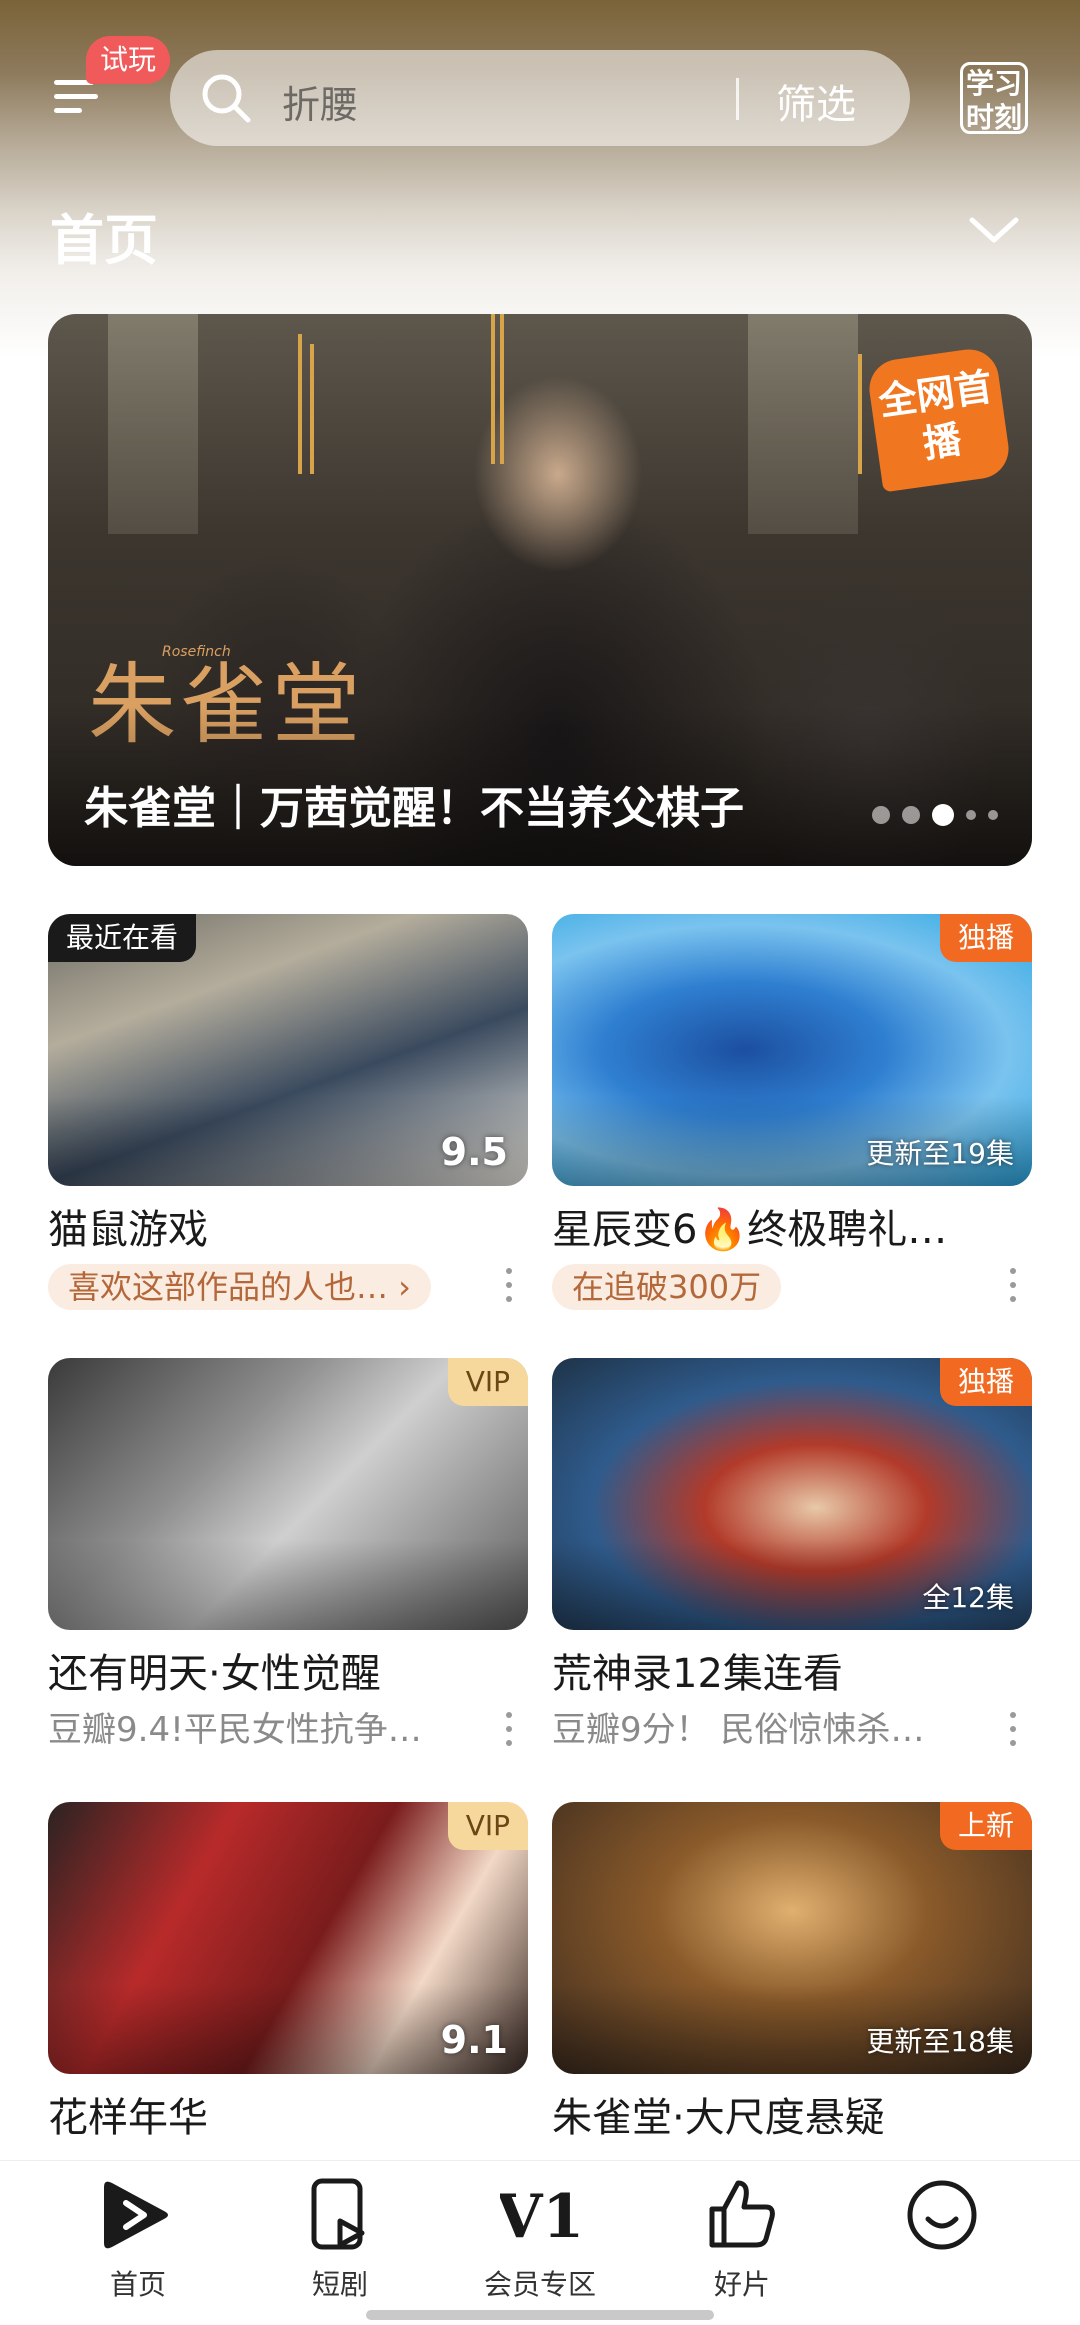 Image resolution: width=1080 pixels, height=2325 pixels. I want to click on nav-short-drama: 短剧, so click(340, 2239).